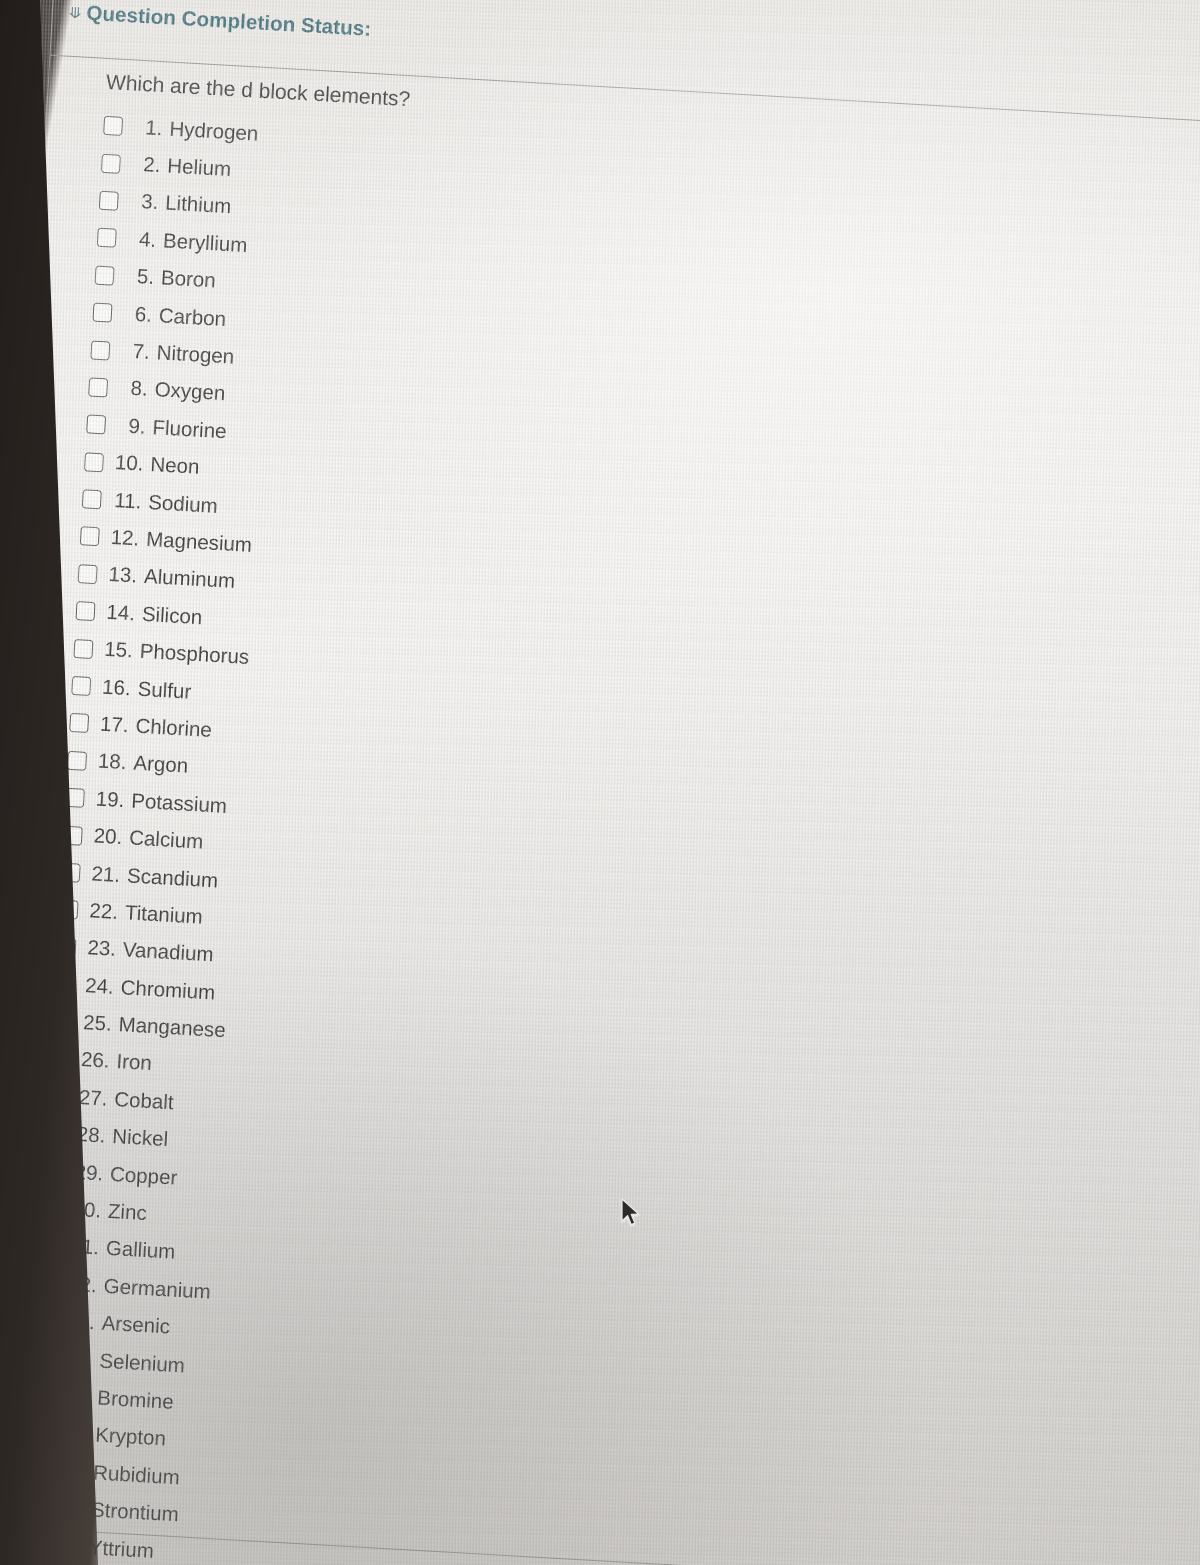 This screenshot has height=1565, width=1200. Describe the element at coordinates (143, 314) in the screenshot. I see `answer-number: 6.` at that location.